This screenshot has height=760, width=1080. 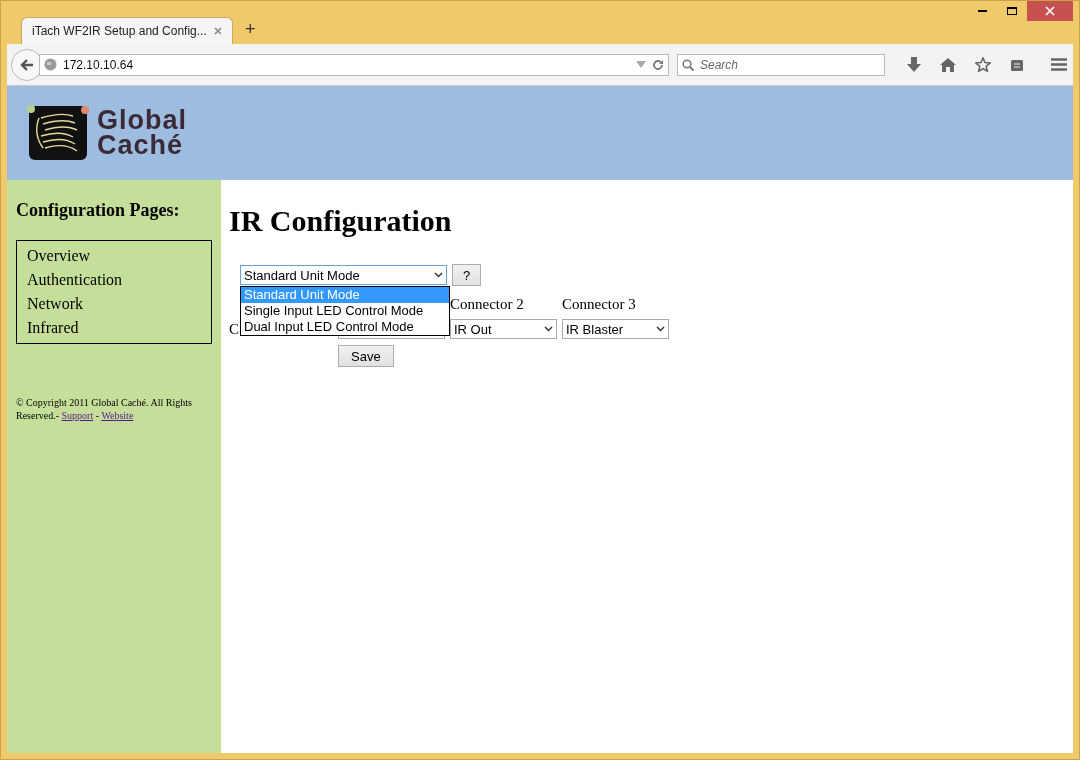 I want to click on column-header: Connector 2, so click(x=487, y=304).